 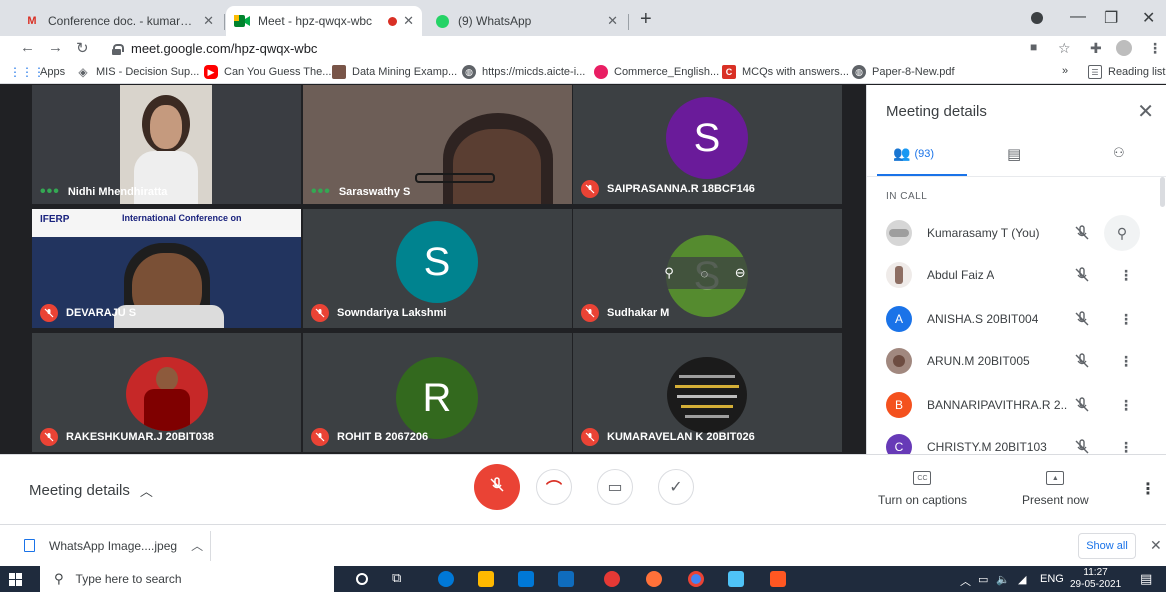 I want to click on lock-icon, so click(x=118, y=49).